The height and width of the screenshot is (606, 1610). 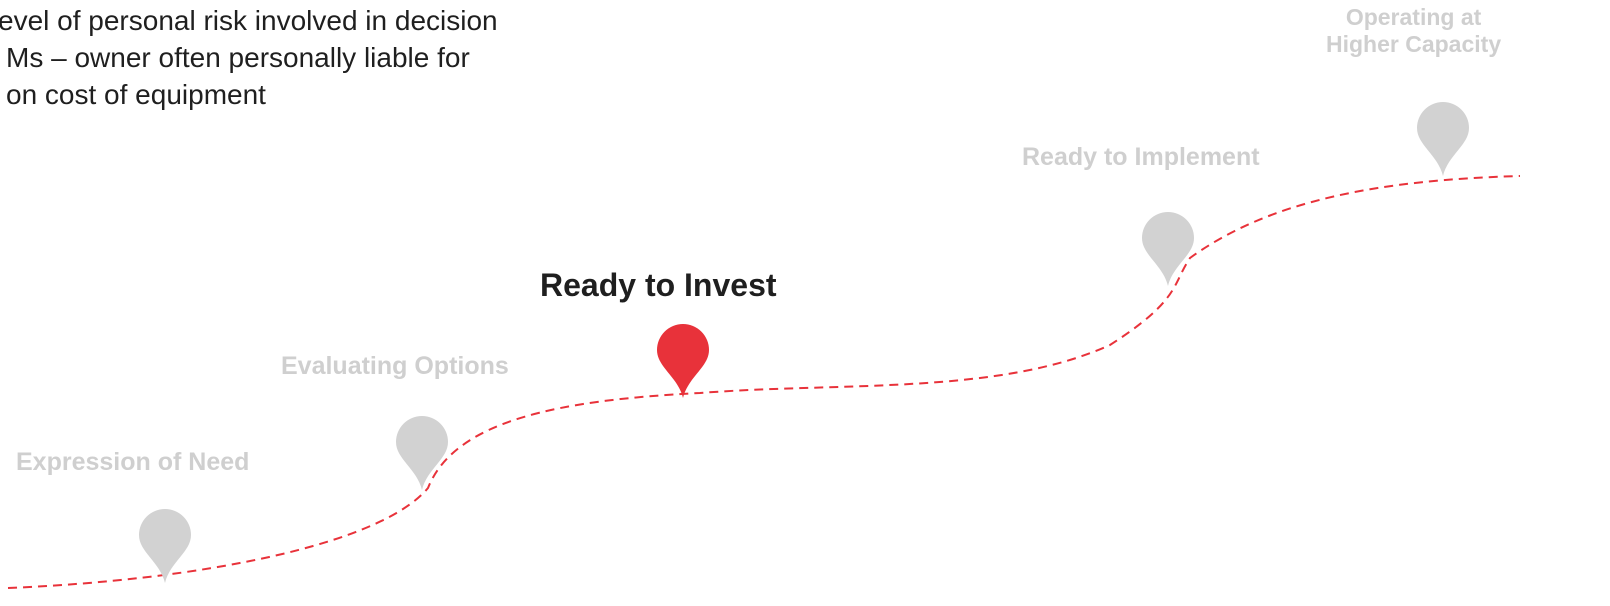 I want to click on stage-5-pin, so click(x=1443, y=139).